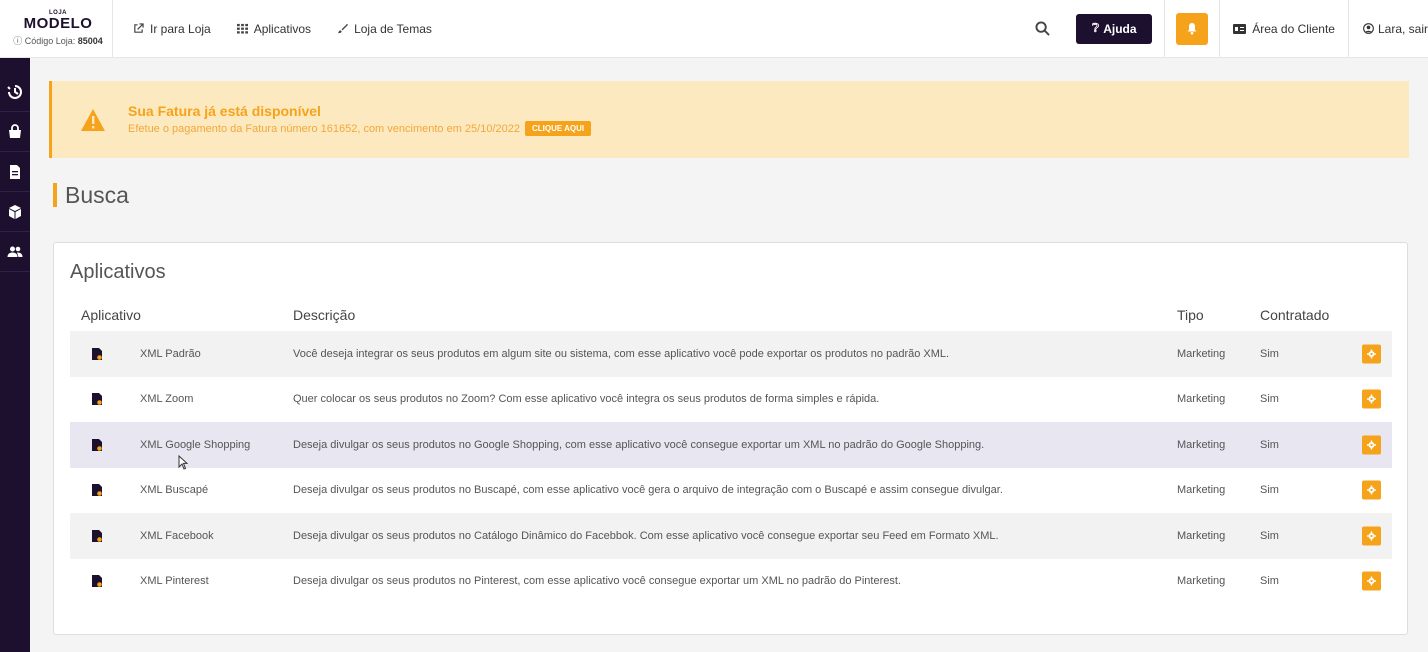  I want to click on app-name: XML Pinterest, so click(174, 581).